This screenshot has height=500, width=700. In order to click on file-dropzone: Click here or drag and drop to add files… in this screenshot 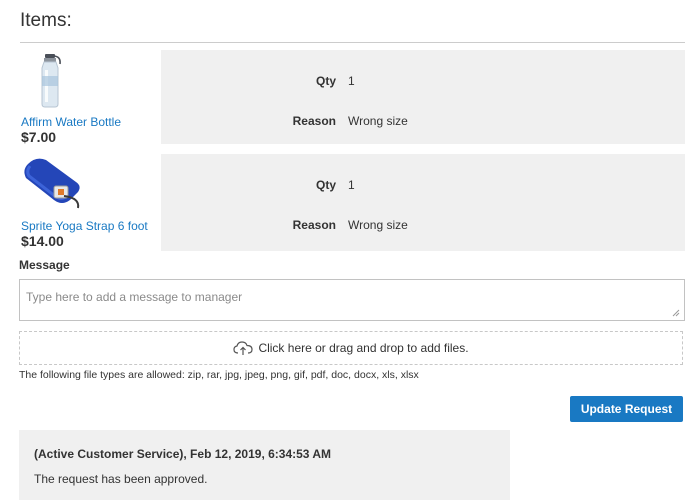, I will do `click(351, 348)`.